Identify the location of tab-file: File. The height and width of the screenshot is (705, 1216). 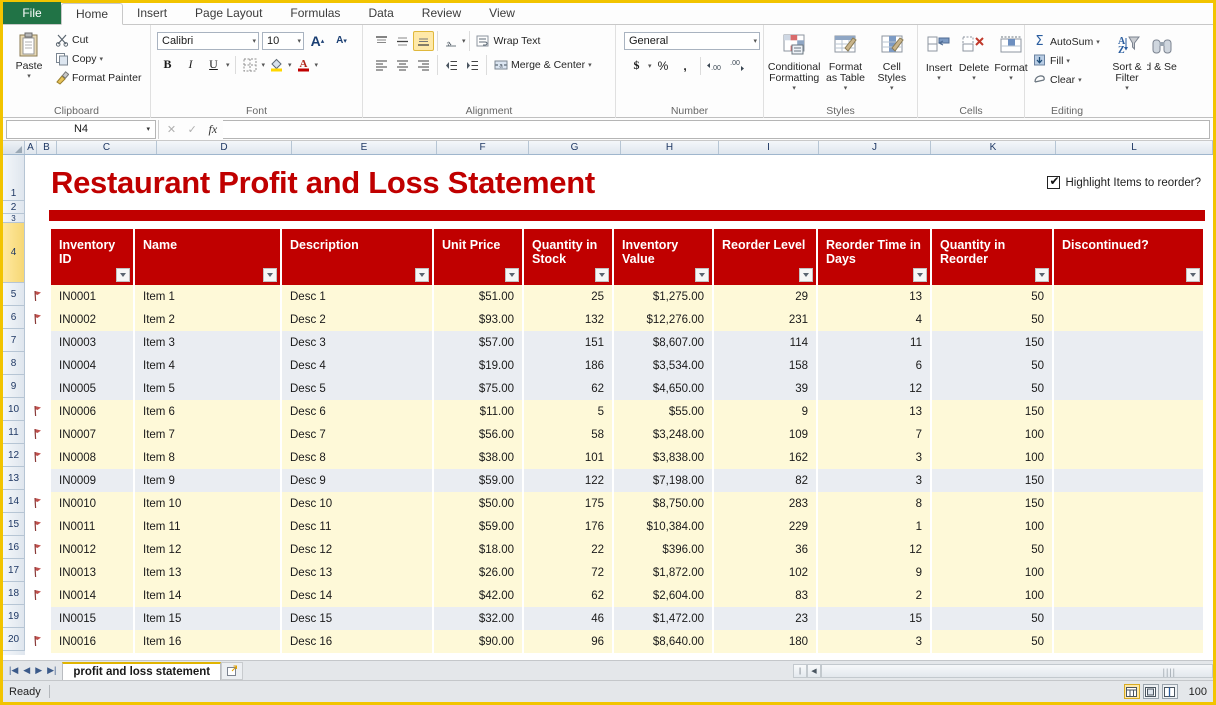
(32, 13).